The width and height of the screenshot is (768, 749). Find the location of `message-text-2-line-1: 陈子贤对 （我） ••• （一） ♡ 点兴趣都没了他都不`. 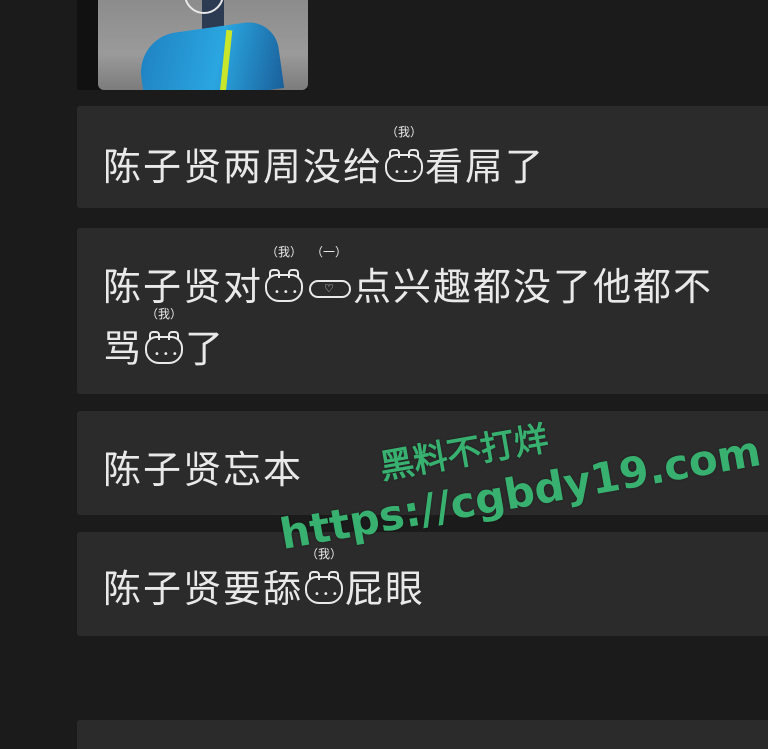

message-text-2-line-1: 陈子贤对 （我） ••• （一） ♡ 点兴趣都没了他都不 is located at coordinates (408, 277).